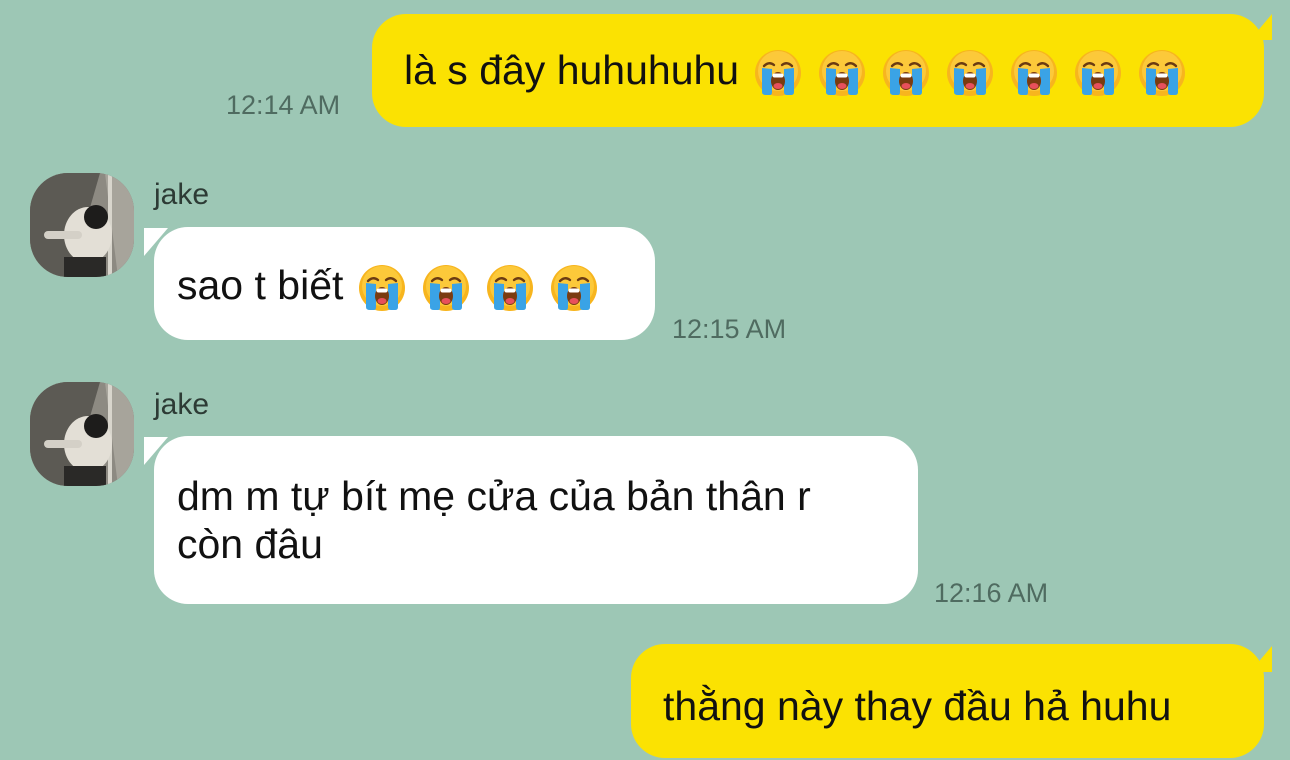 Image resolution: width=1290 pixels, height=760 pixels. I want to click on incoming-message-bubble: sao t biết, so click(404, 283).